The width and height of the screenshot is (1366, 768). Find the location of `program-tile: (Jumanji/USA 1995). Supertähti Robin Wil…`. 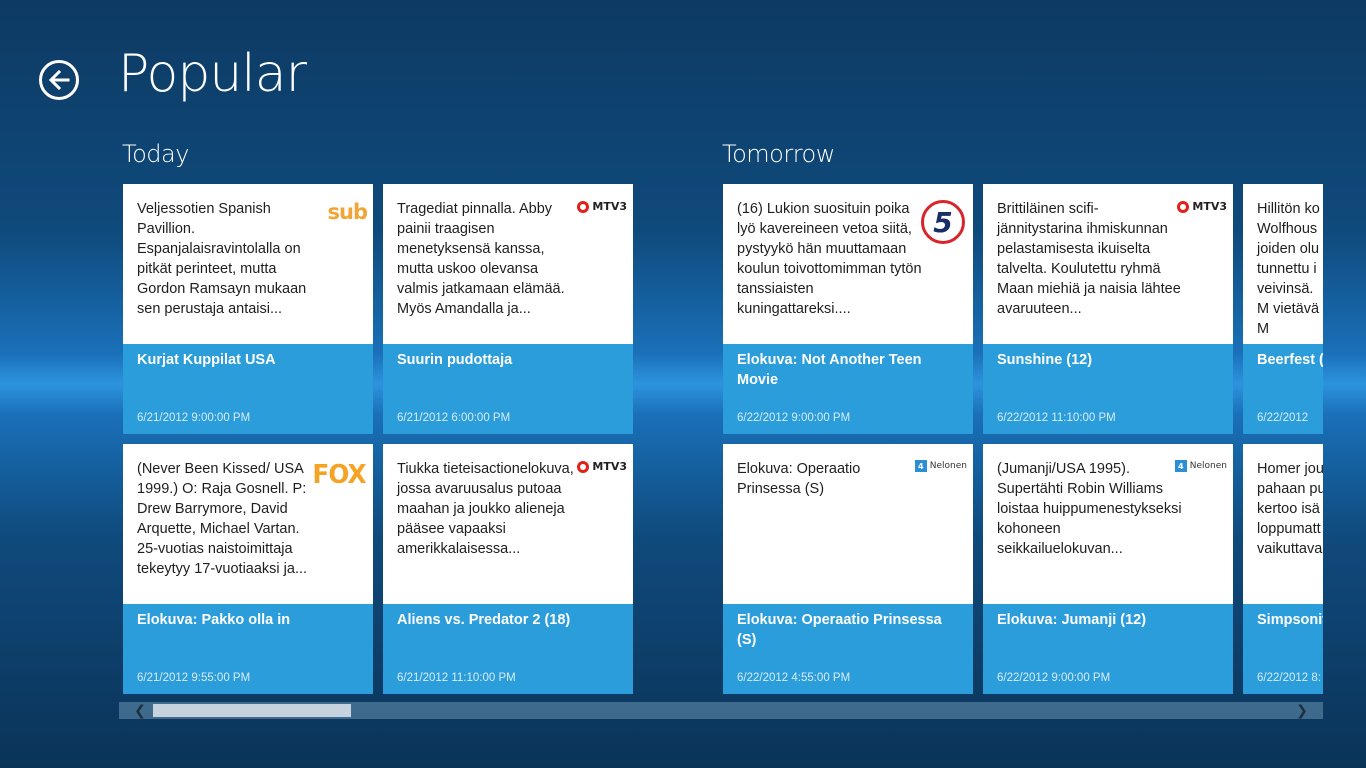

program-tile: (Jumanji/USA 1995). Supertähti Robin Wil… is located at coordinates (1108, 569).